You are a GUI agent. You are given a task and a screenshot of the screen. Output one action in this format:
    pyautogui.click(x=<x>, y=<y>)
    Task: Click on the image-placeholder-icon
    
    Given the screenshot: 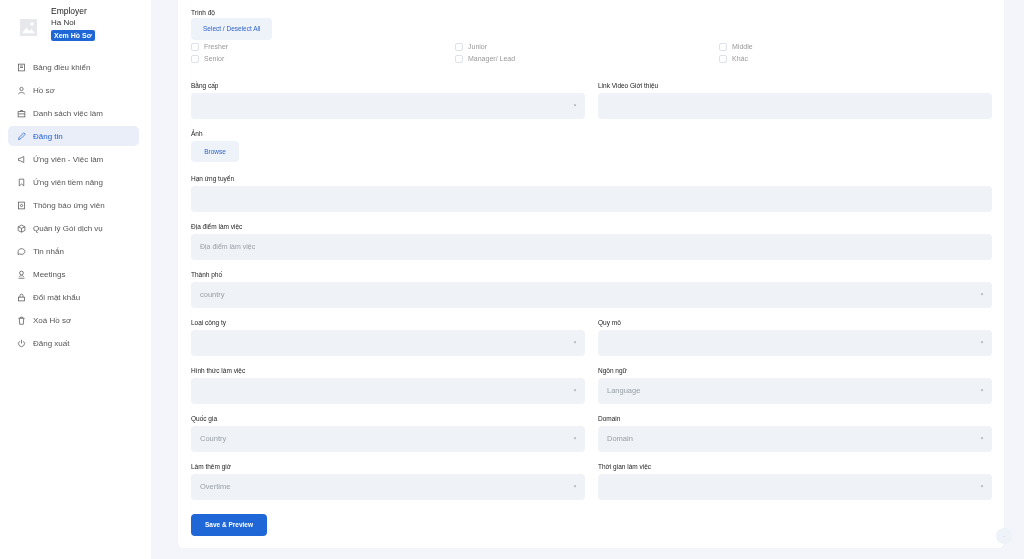 What is the action you would take?
    pyautogui.click(x=28, y=27)
    